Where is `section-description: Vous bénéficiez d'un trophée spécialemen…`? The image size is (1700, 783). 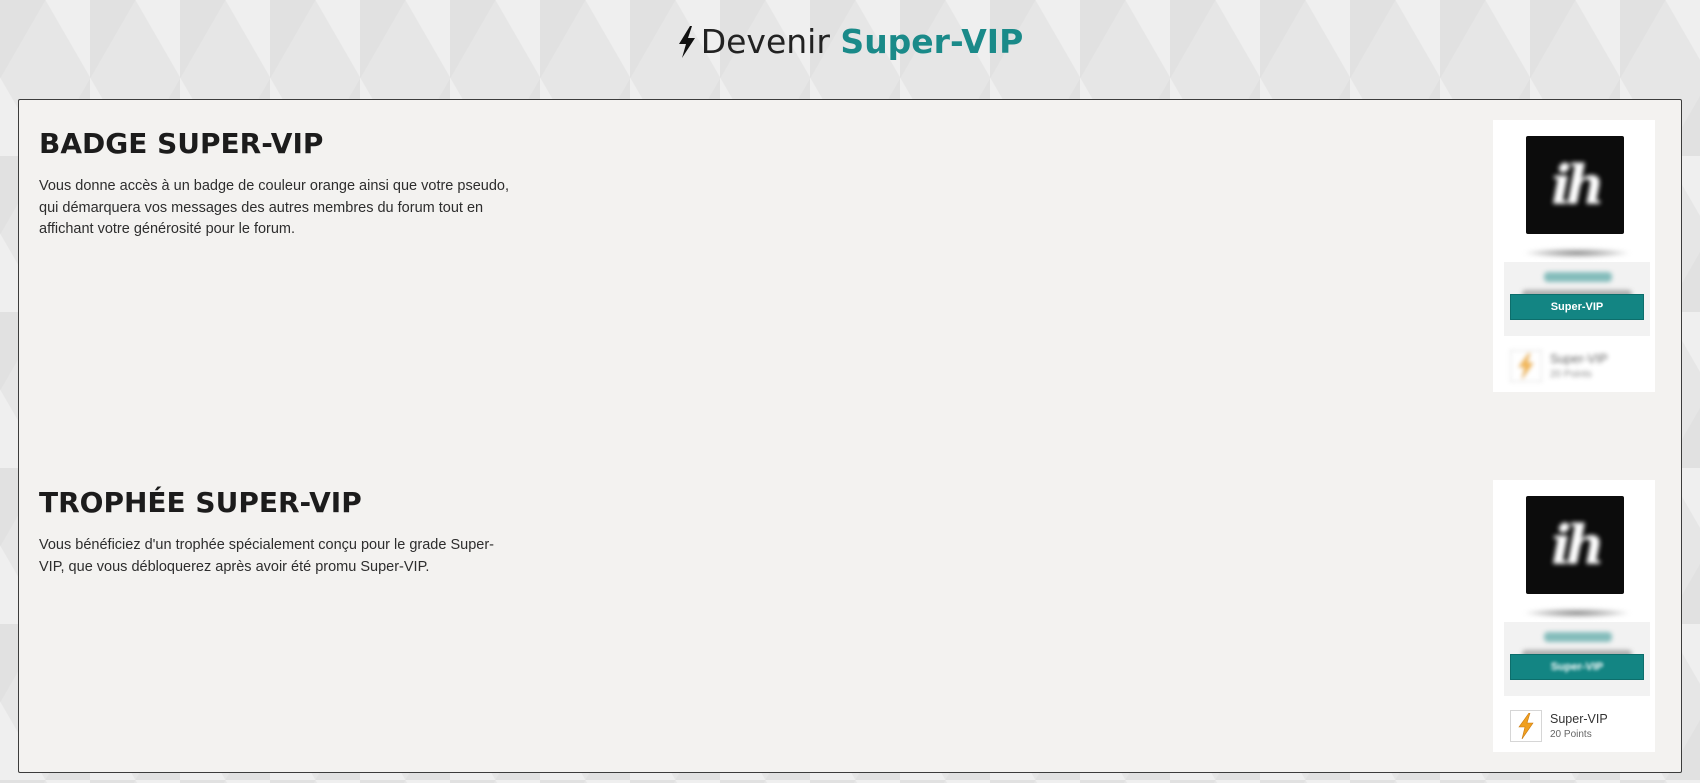 section-description: Vous bénéficiez d'un trophée spécialemen… is located at coordinates (266, 556).